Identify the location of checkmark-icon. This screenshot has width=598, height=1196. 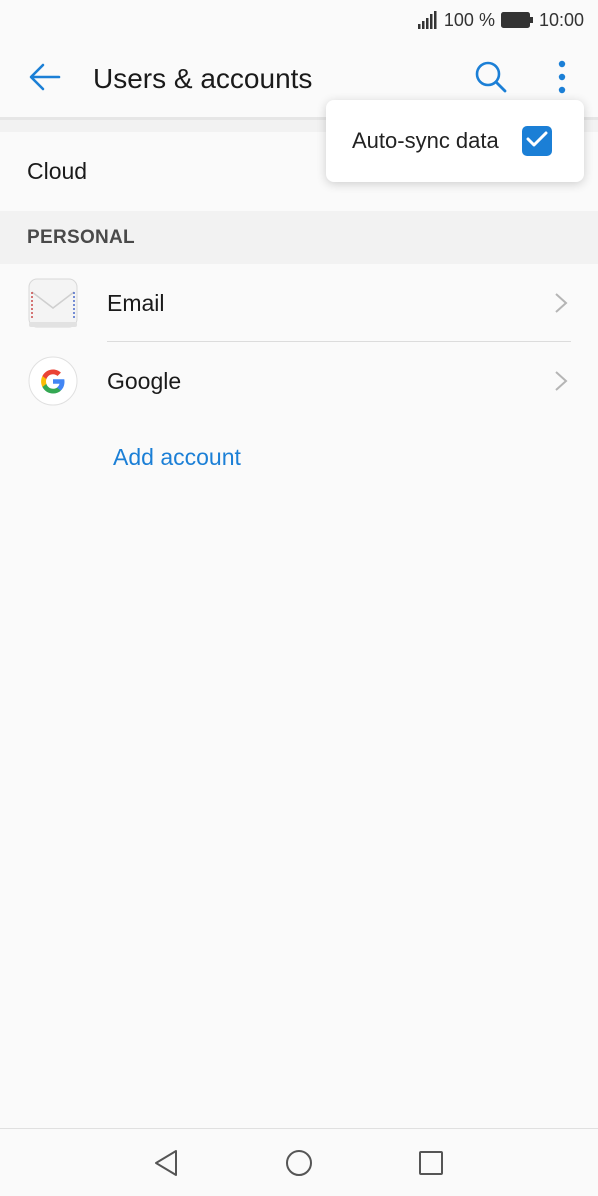
(537, 141).